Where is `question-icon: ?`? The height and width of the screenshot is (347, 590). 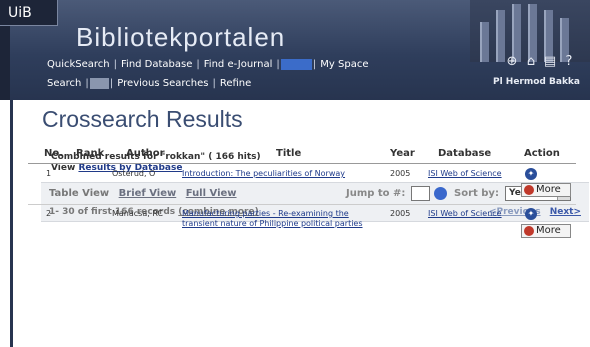
question-icon: ? is located at coordinates (569, 62).